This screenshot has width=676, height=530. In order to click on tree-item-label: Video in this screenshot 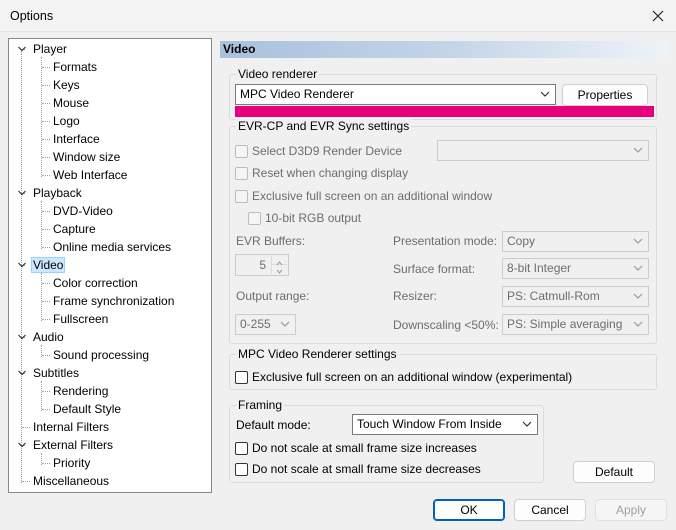, I will do `click(48, 265)`.